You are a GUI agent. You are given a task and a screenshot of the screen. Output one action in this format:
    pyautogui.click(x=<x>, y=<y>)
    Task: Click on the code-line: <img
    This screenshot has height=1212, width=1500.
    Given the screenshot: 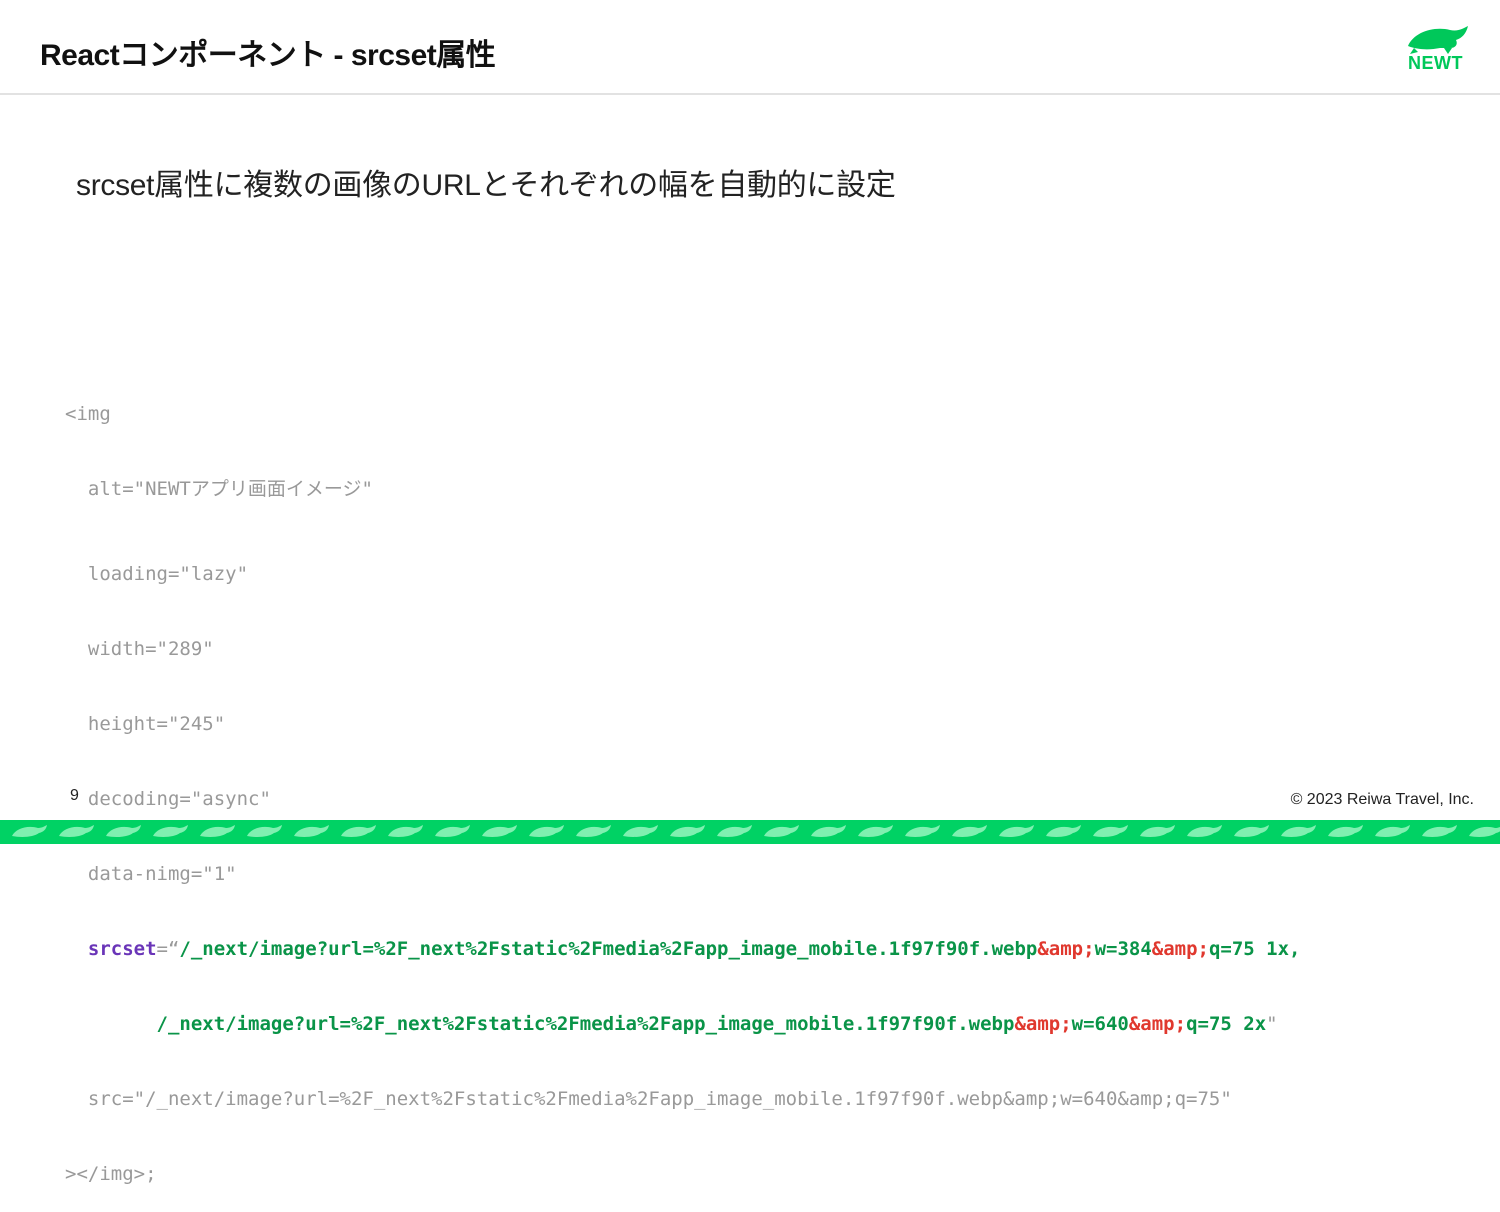 What is the action you would take?
    pyautogui.click(x=88, y=414)
    